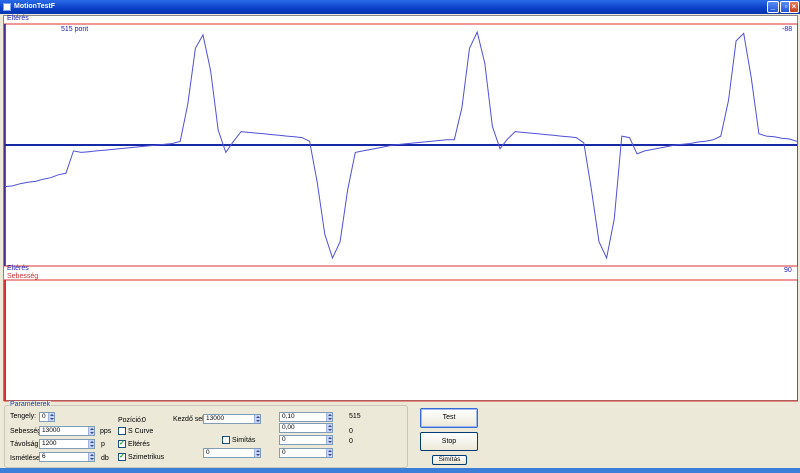 This screenshot has width=800, height=473. What do you see at coordinates (141, 431) in the screenshot?
I see `scurve-label: S Curve` at bounding box center [141, 431].